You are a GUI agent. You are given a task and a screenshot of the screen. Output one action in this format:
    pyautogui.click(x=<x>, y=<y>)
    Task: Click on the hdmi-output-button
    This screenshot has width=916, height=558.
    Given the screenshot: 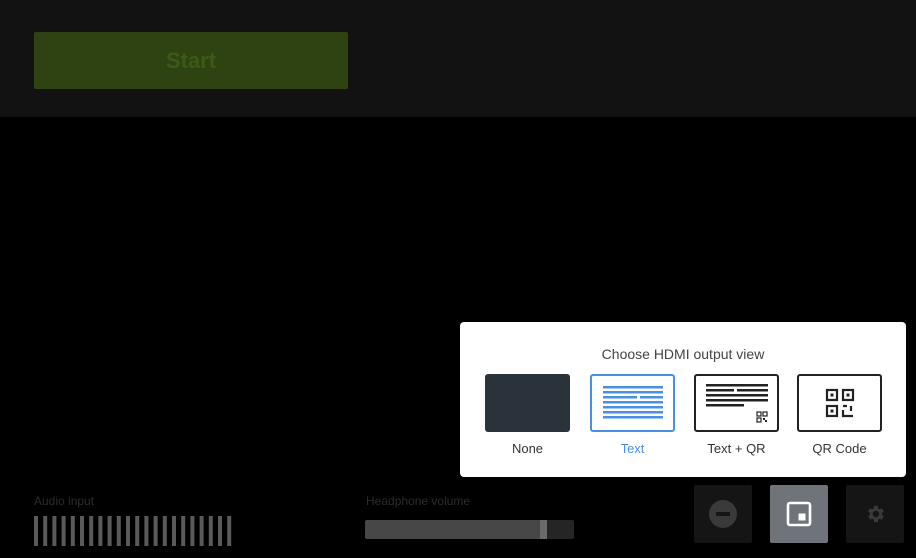 What is the action you would take?
    pyautogui.click(x=799, y=514)
    